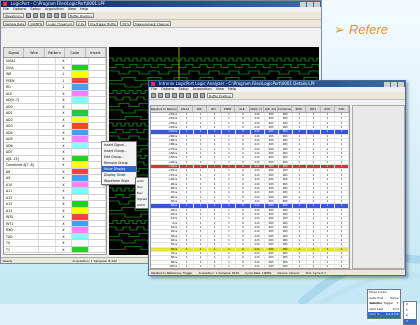 This screenshot has height=325, width=420. Describe the element at coordinates (185, 109) in the screenshot. I see `table-column-header: SIGA1` at that location.